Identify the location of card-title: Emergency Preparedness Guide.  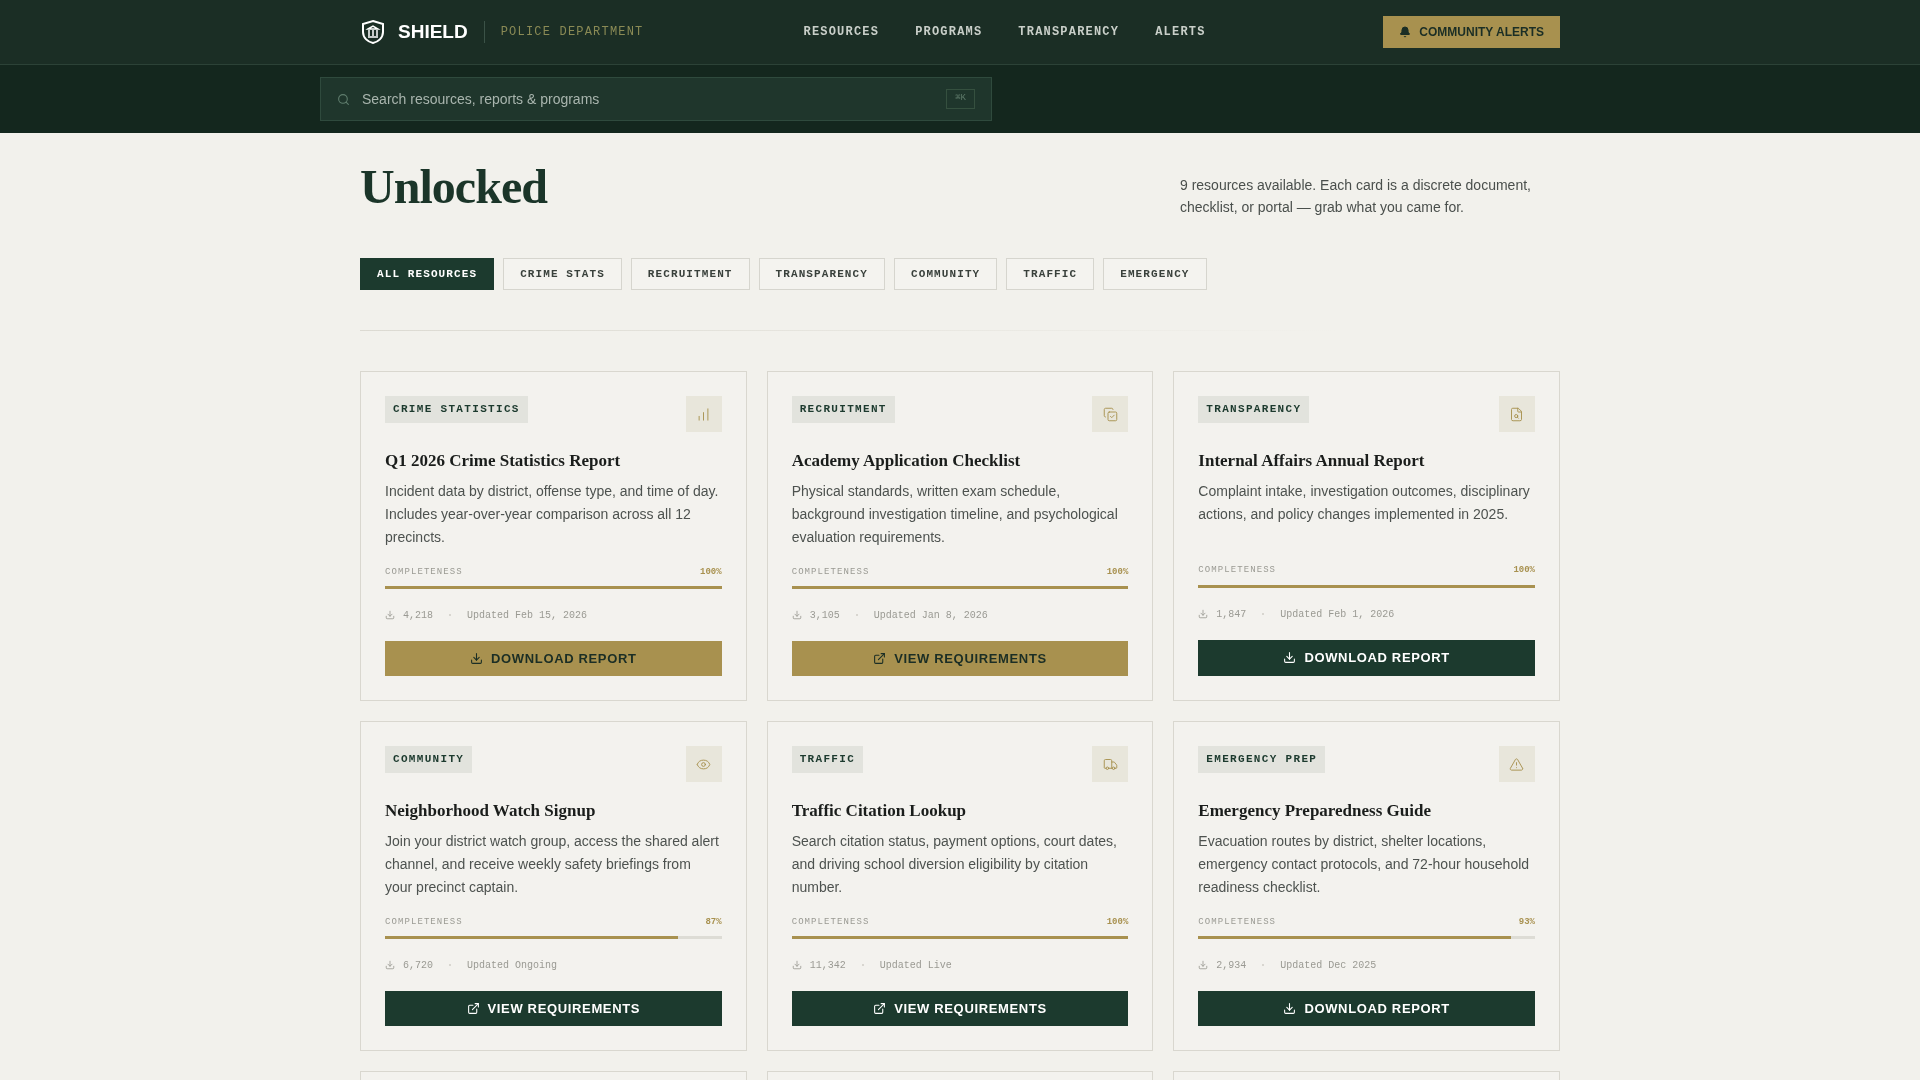
(1315, 811).